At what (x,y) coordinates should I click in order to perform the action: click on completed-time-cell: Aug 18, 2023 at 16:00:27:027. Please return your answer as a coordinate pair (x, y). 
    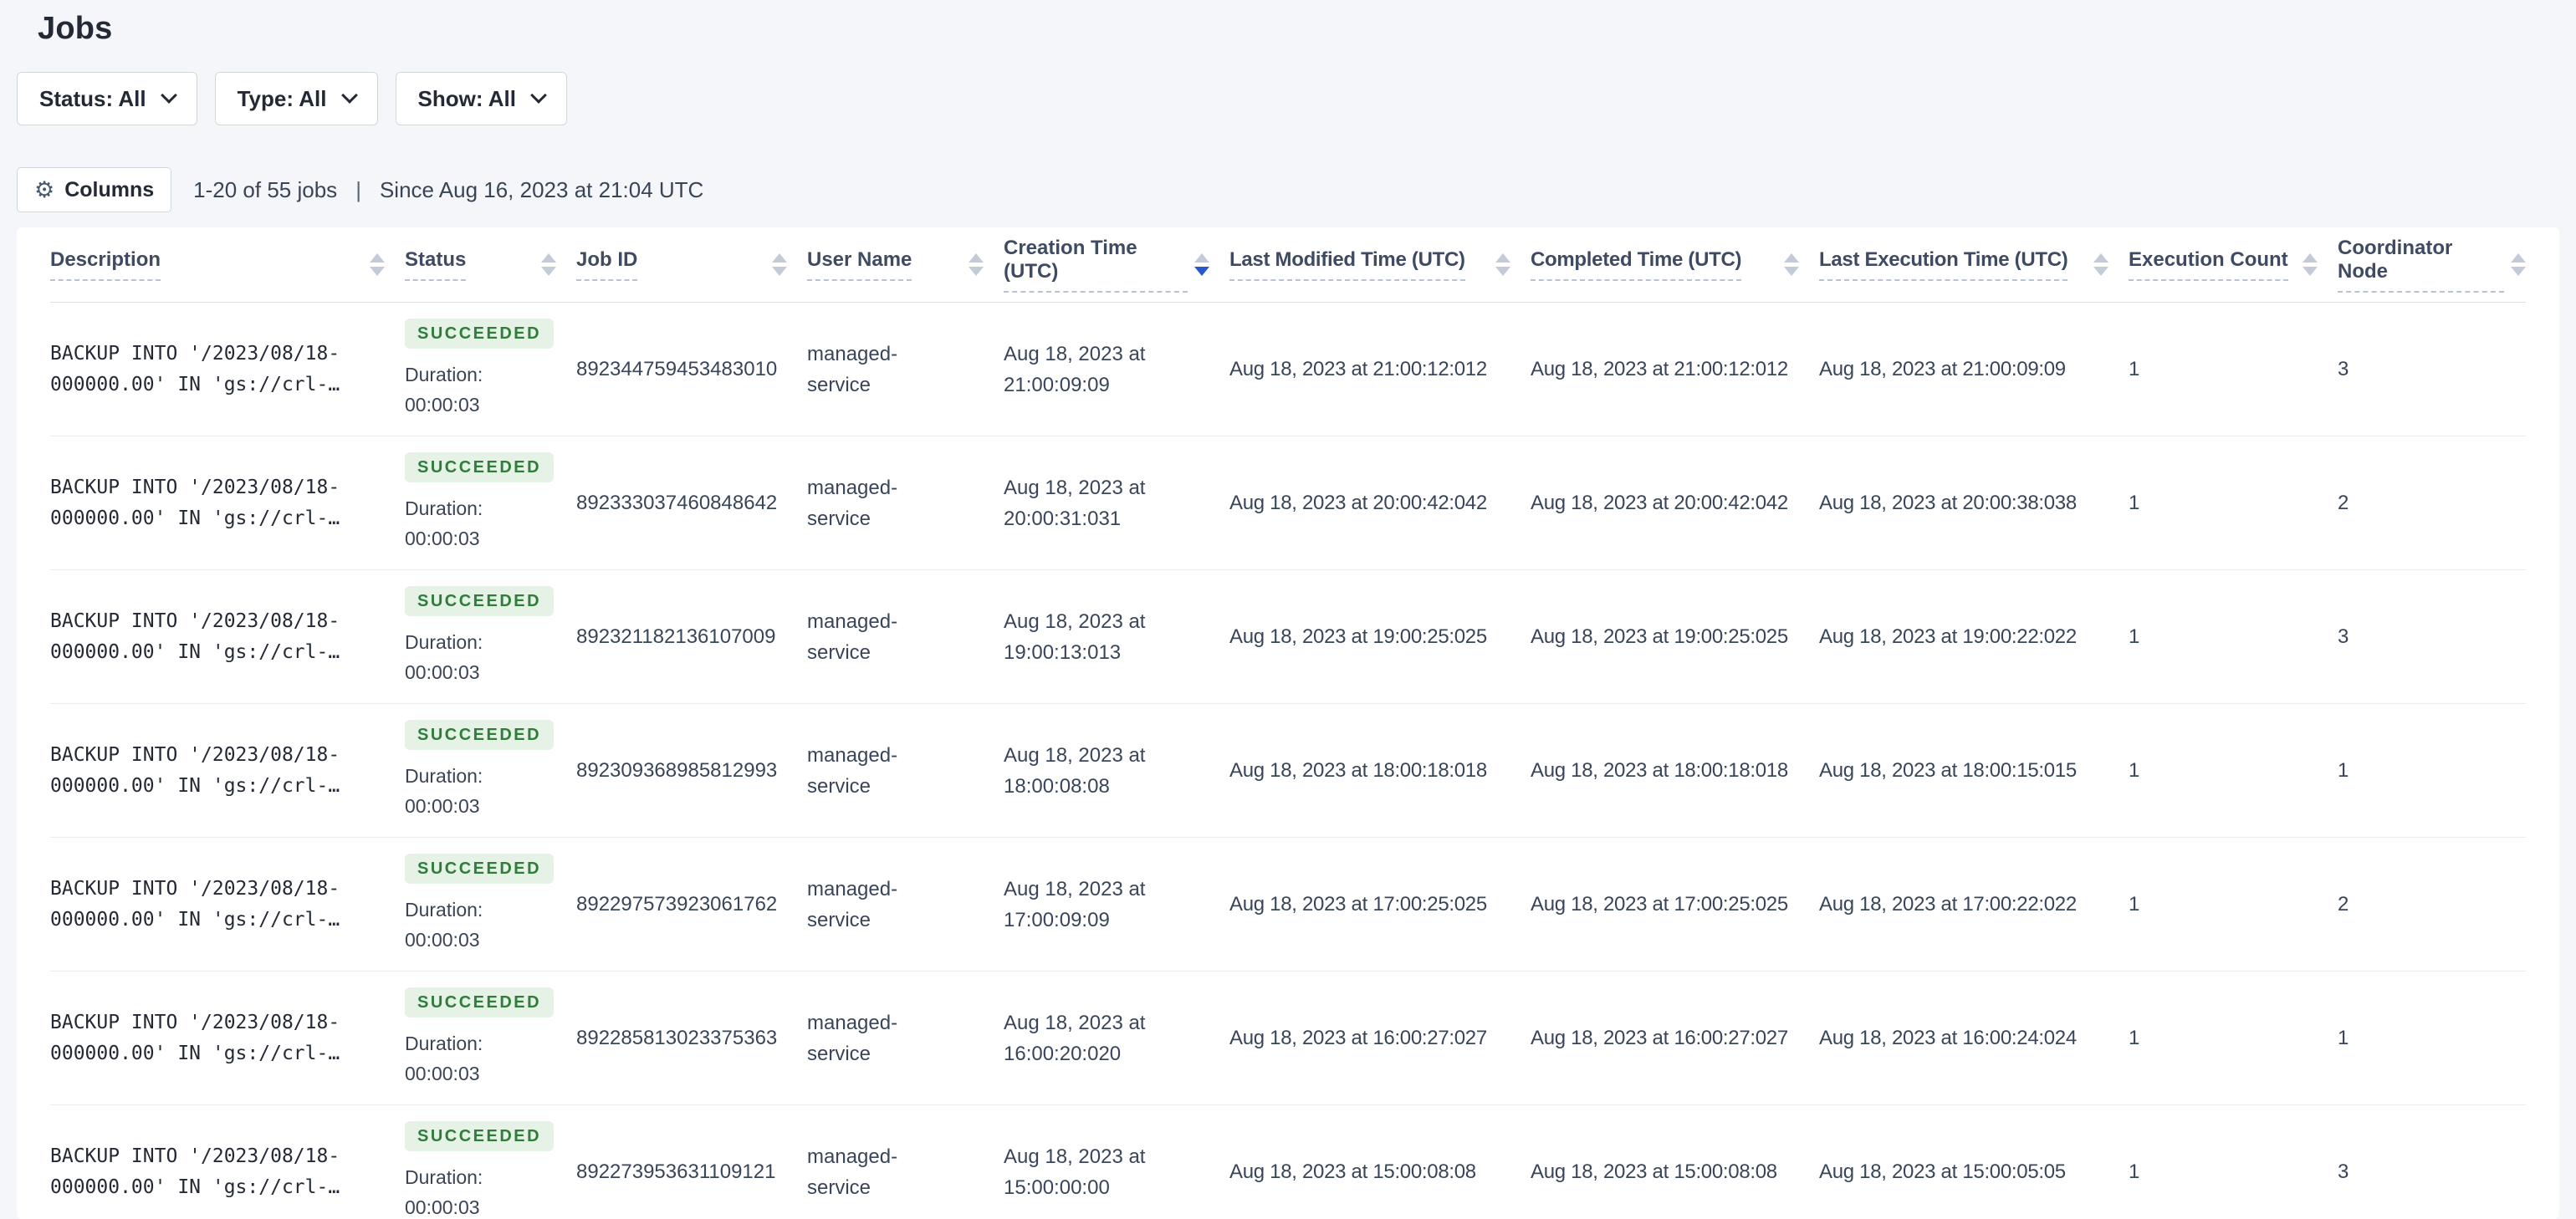
    Looking at the image, I should click on (1659, 1037).